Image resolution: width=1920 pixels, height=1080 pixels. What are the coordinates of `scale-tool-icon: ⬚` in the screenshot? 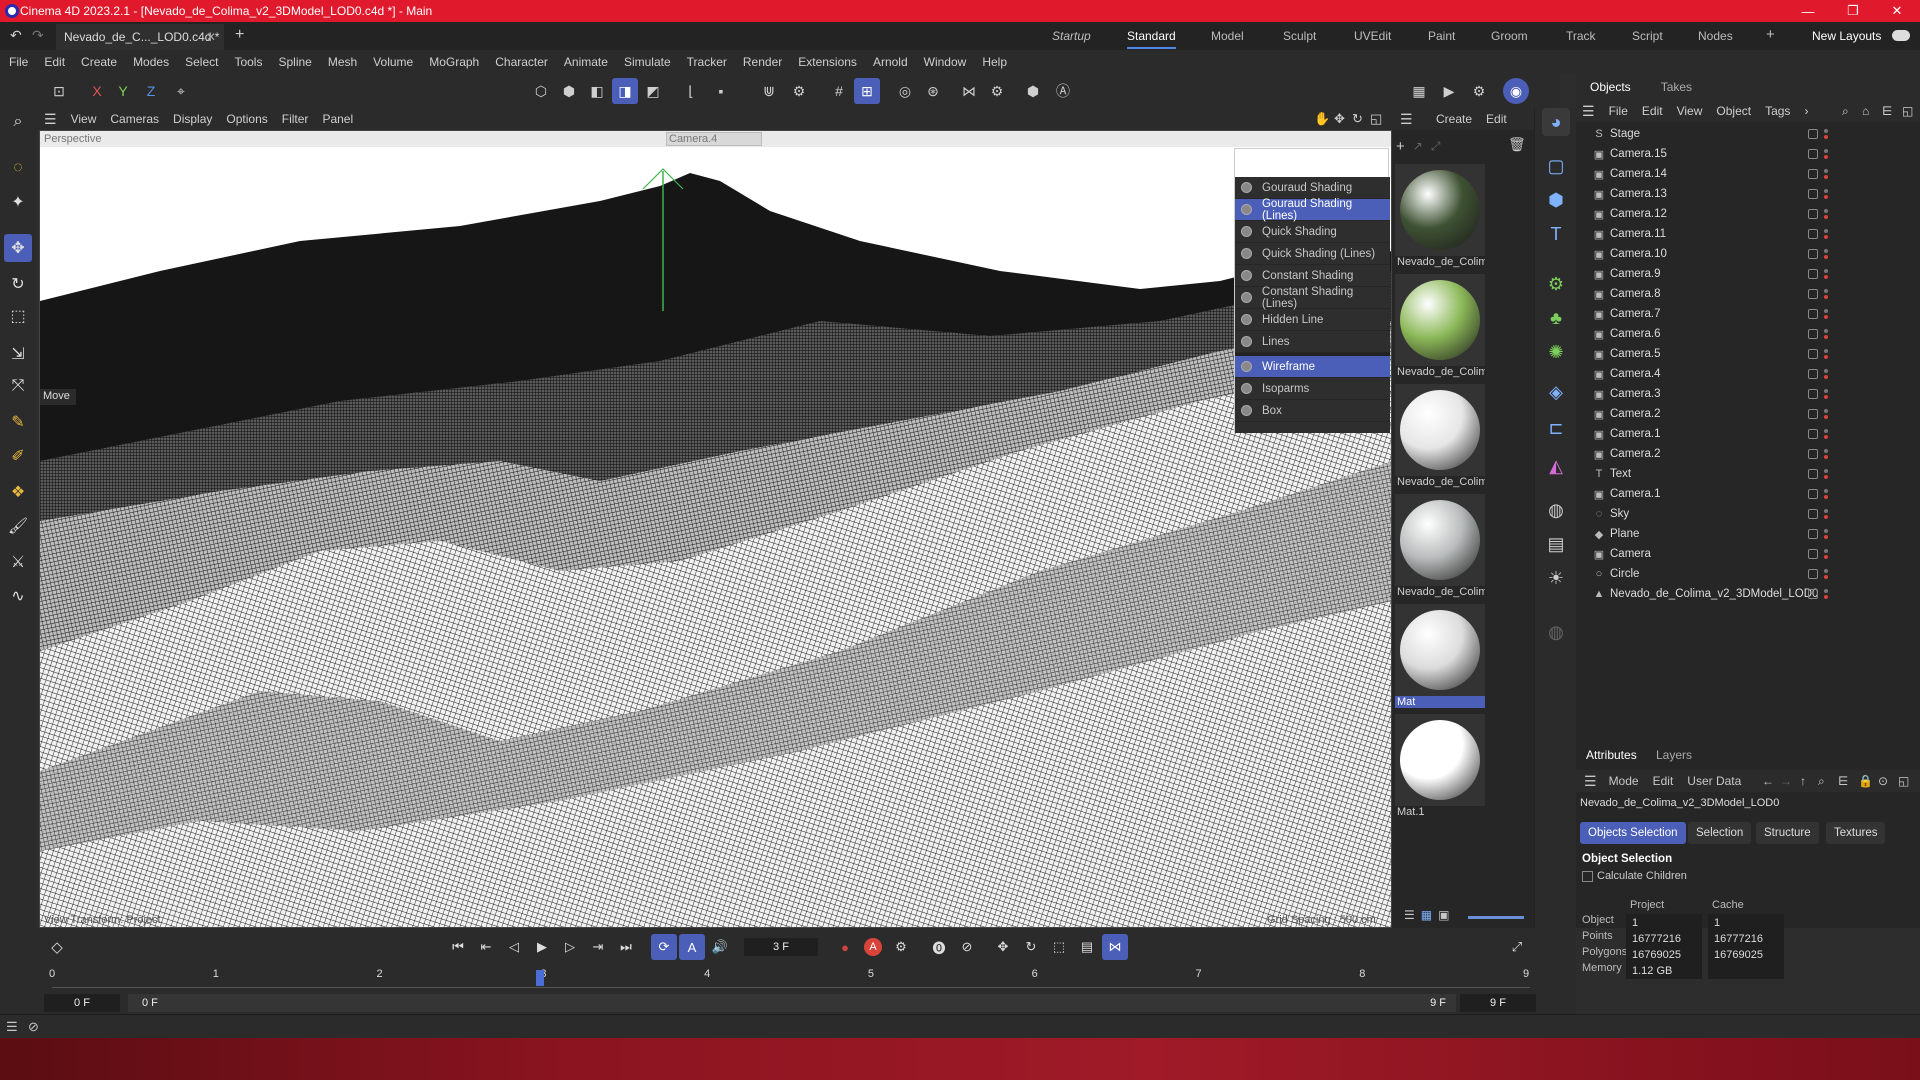 It's located at (18, 316).